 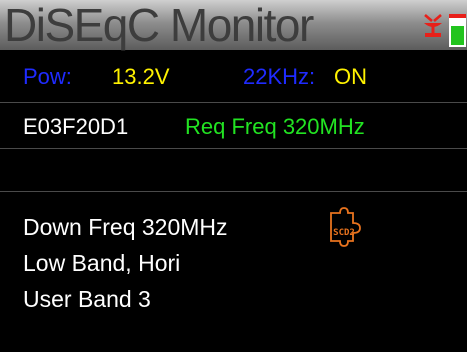 I want to click on empty-row, so click(x=233, y=170).